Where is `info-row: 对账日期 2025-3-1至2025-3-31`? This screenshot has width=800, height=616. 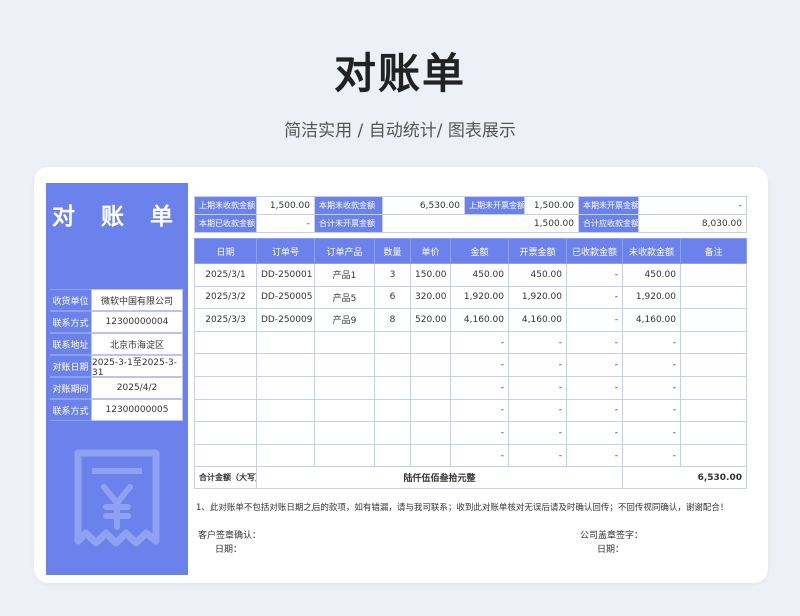 info-row: 对账日期 2025-3-1至2025-3-31 is located at coordinates (116, 366).